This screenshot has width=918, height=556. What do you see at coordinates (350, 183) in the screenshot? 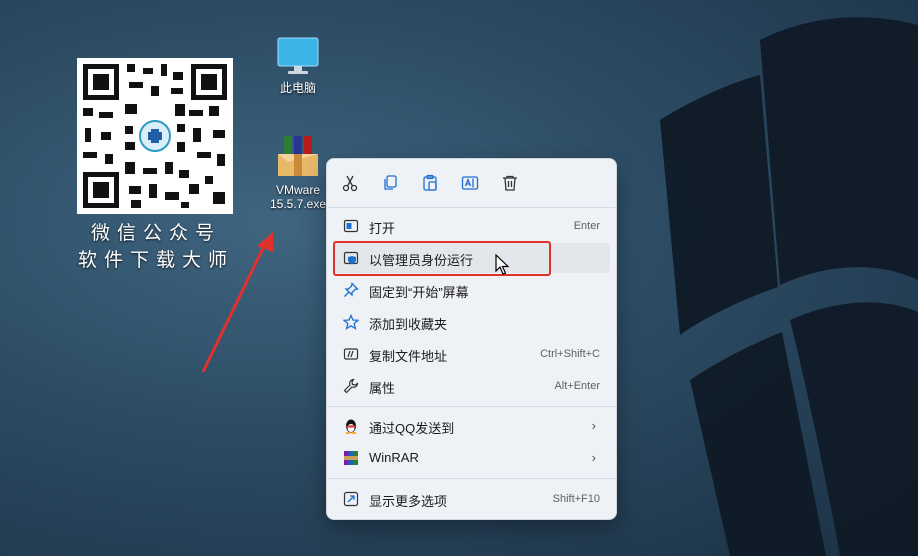
I see `cut-icon` at bounding box center [350, 183].